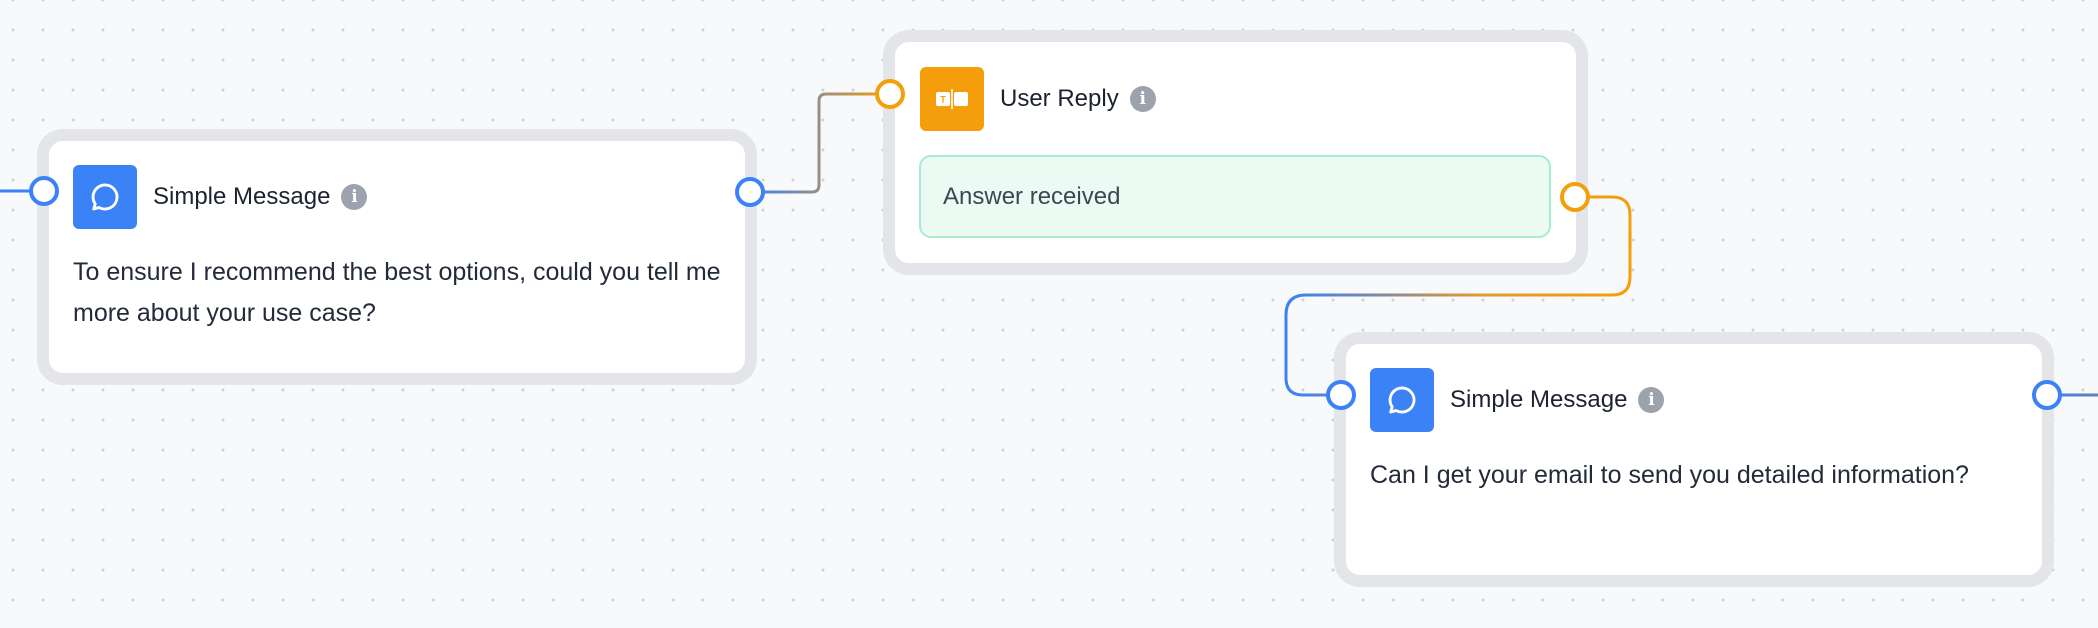  Describe the element at coordinates (1032, 196) in the screenshot. I see `answer-received-label: Answer received` at that location.